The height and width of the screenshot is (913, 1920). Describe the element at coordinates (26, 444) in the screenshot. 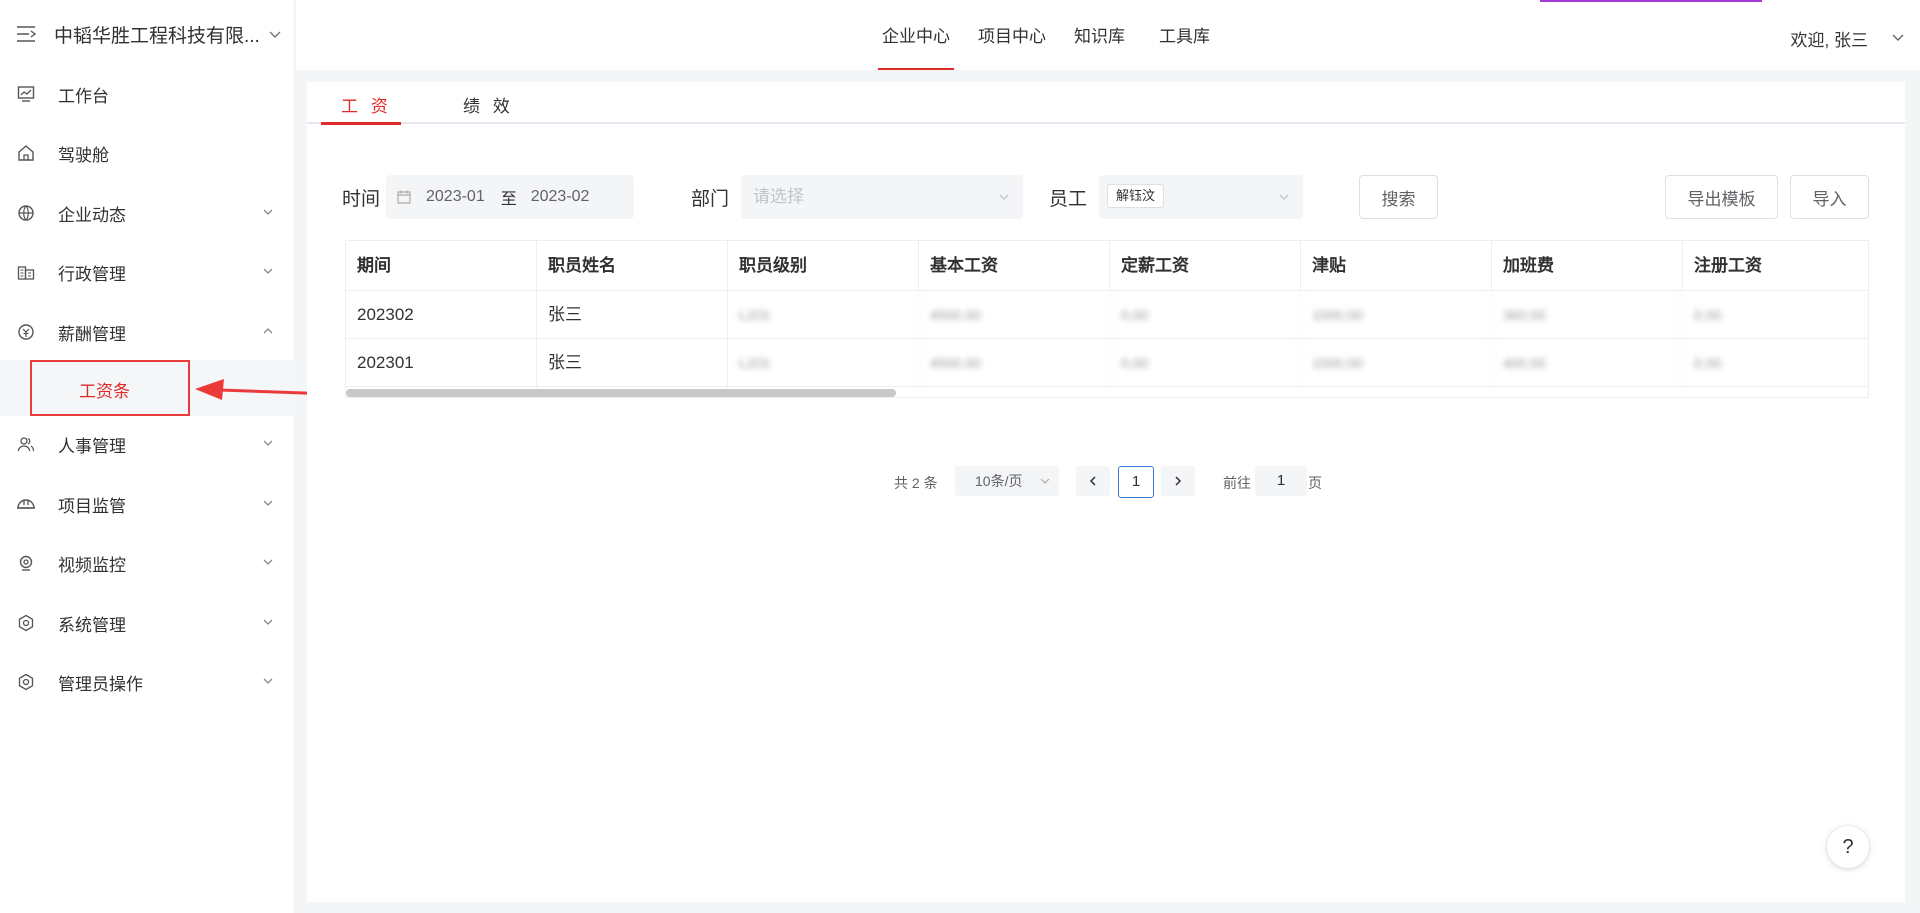

I see `people-icon` at that location.